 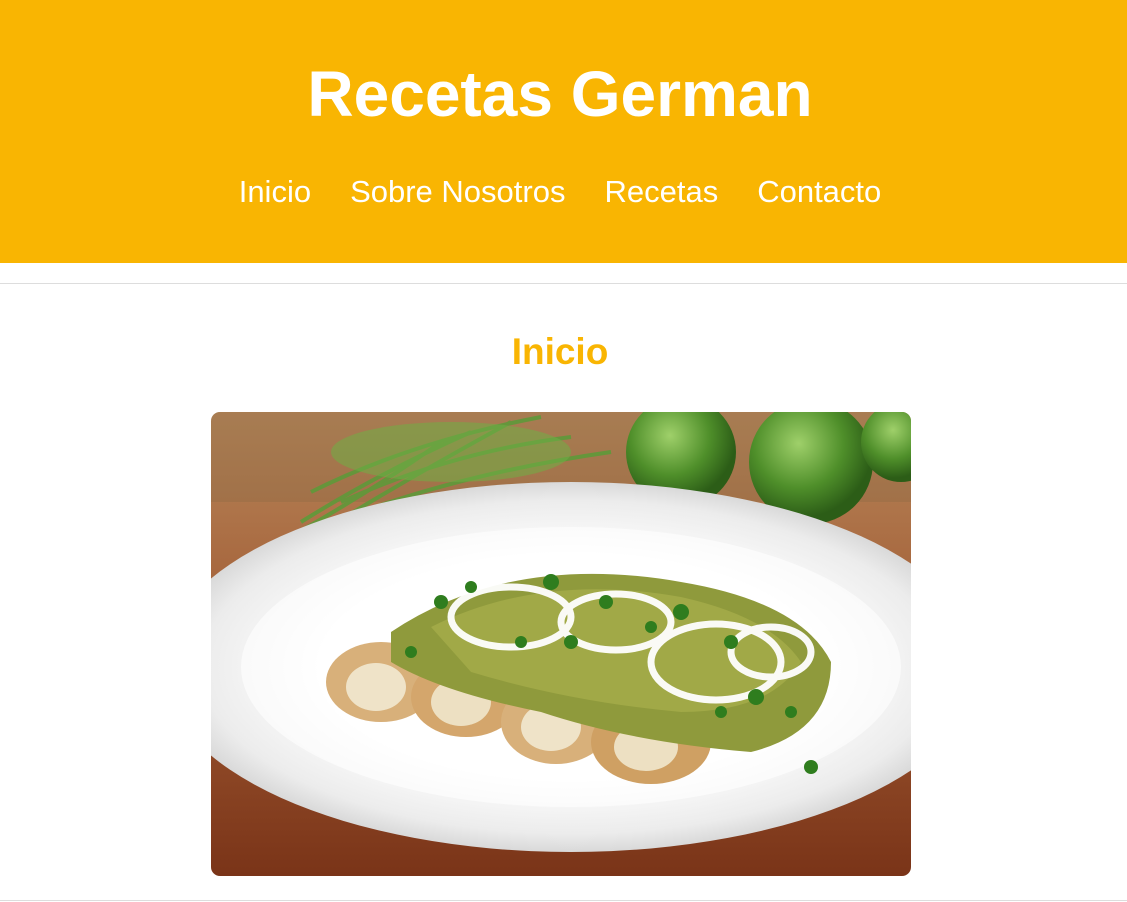 I want to click on bottom-divider, so click(x=563, y=900).